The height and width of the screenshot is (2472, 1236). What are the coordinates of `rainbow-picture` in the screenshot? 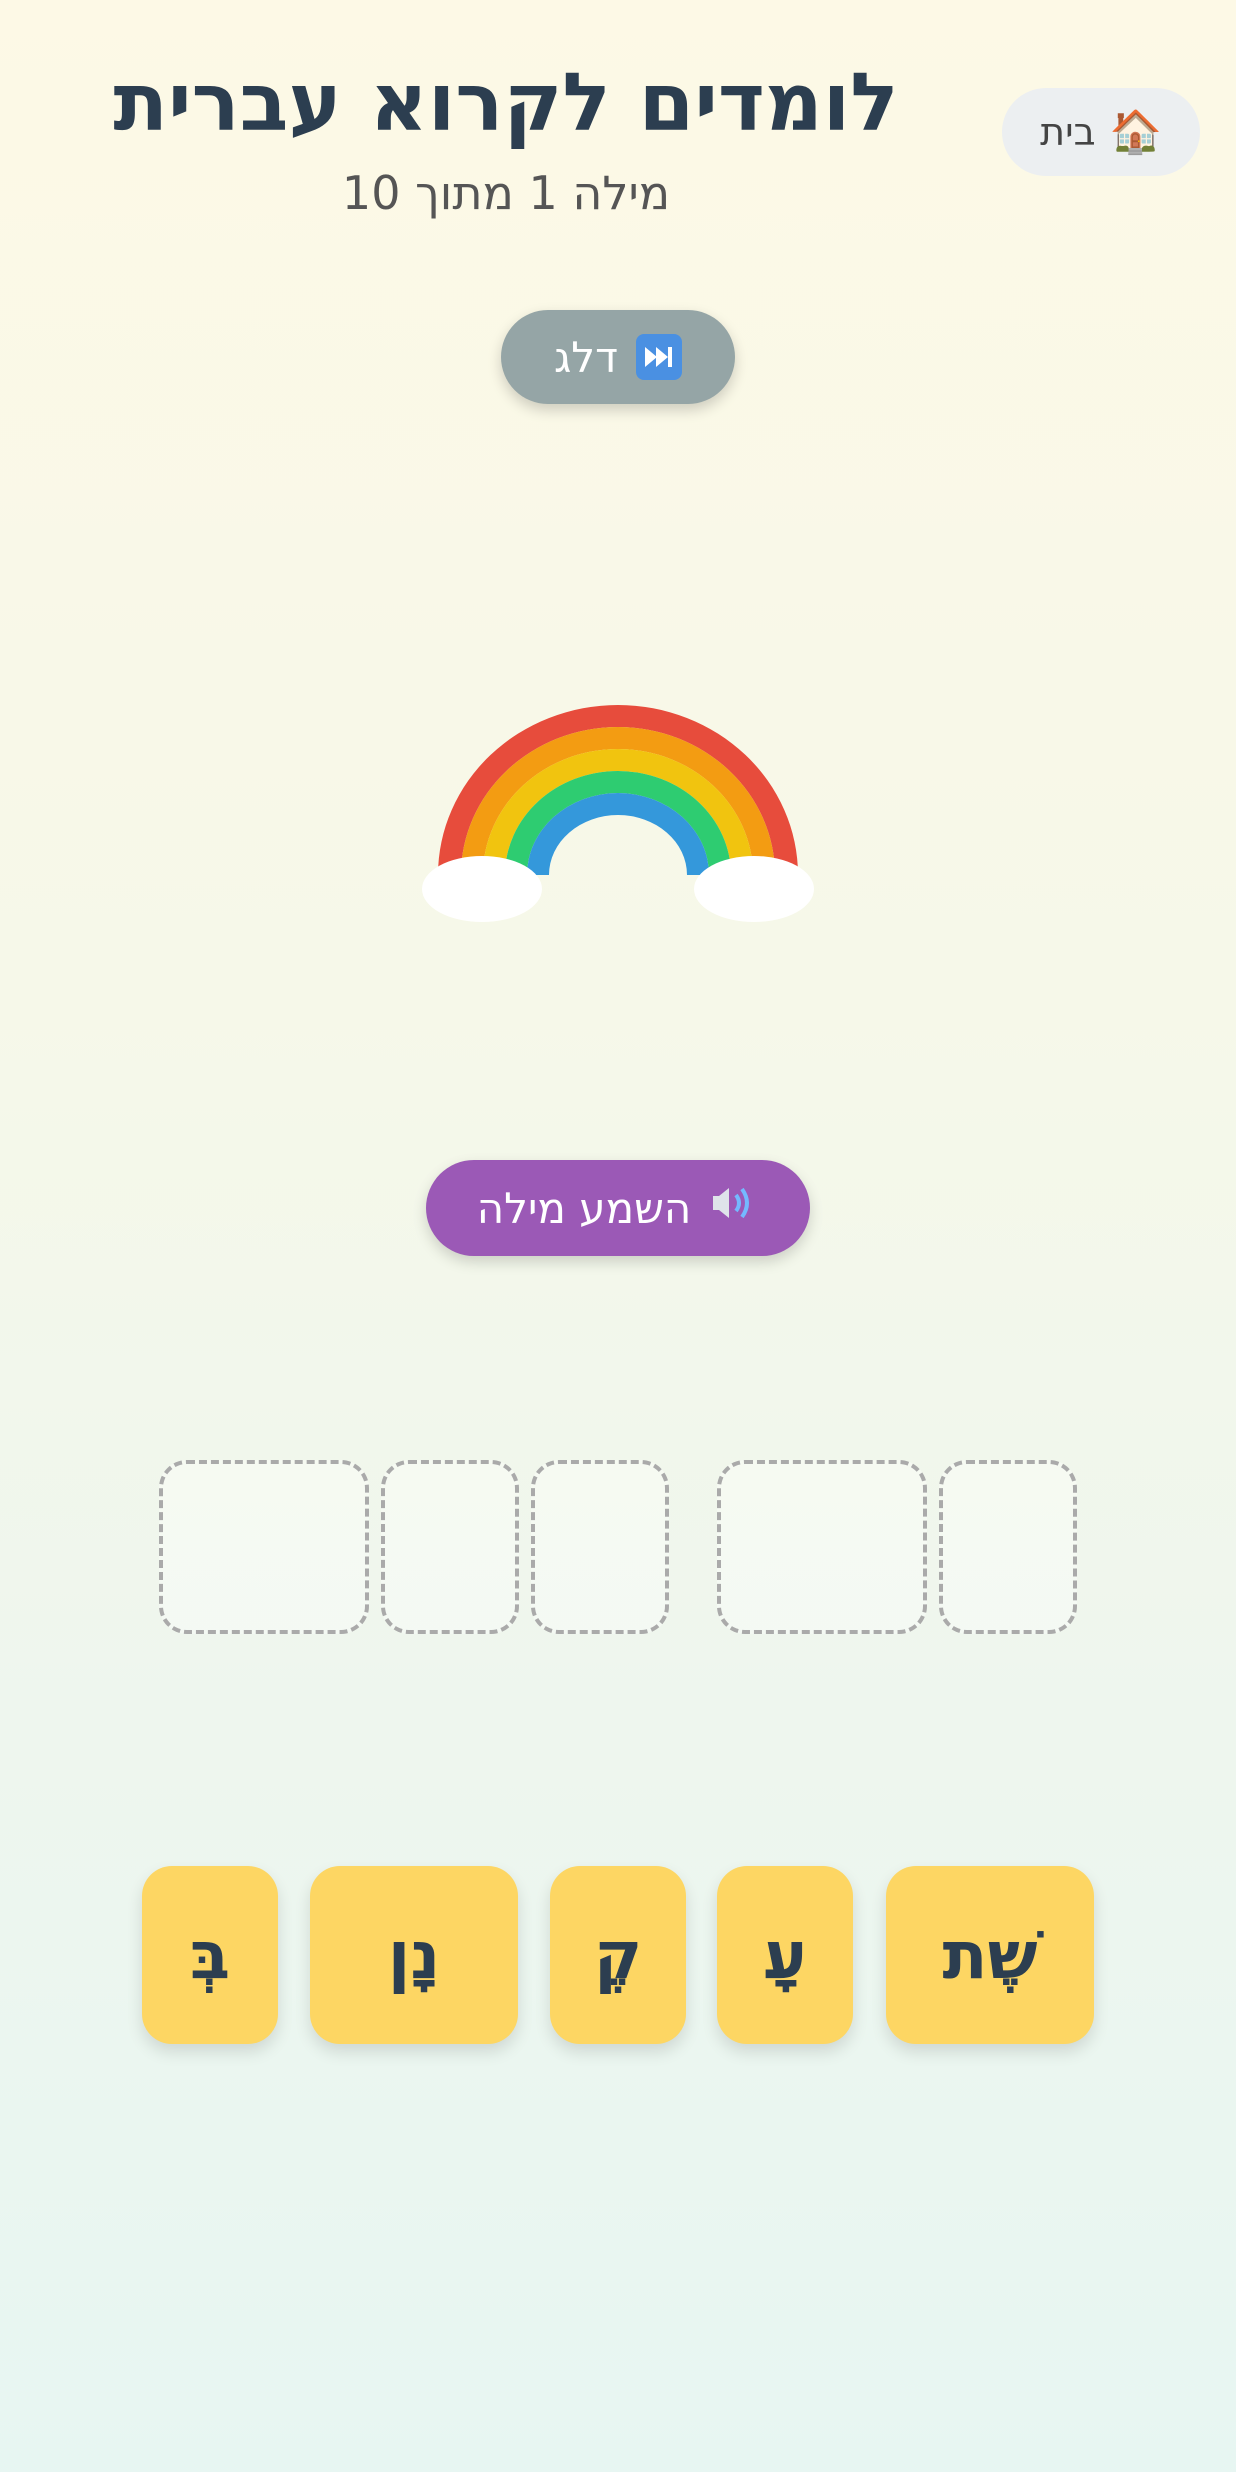 It's located at (618, 813).